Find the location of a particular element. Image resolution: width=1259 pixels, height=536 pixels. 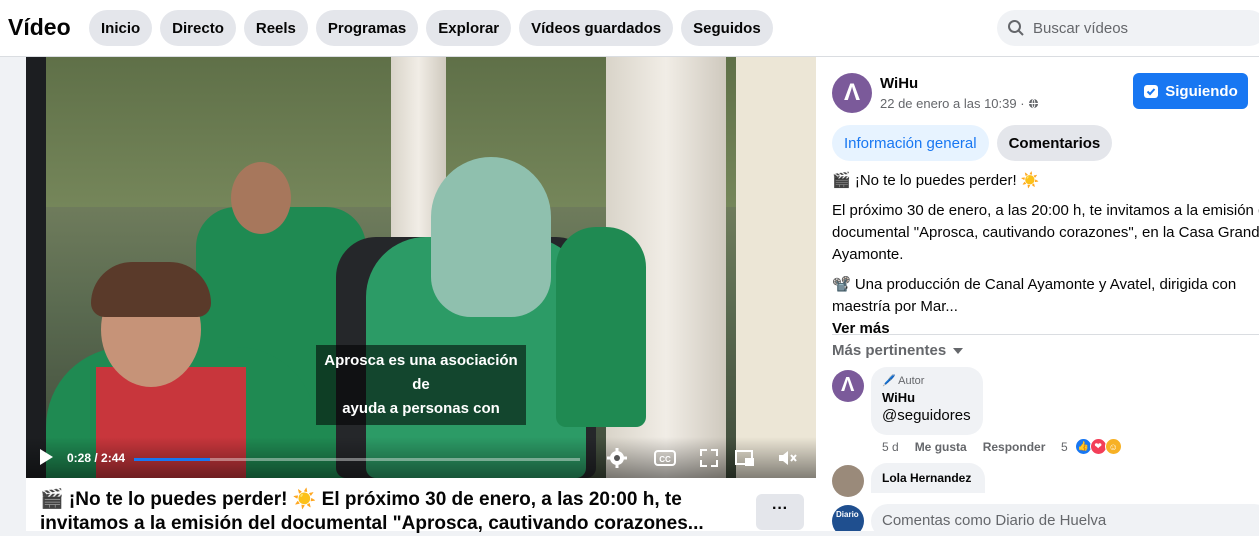

like-button: Me gusta is located at coordinates (941, 447).